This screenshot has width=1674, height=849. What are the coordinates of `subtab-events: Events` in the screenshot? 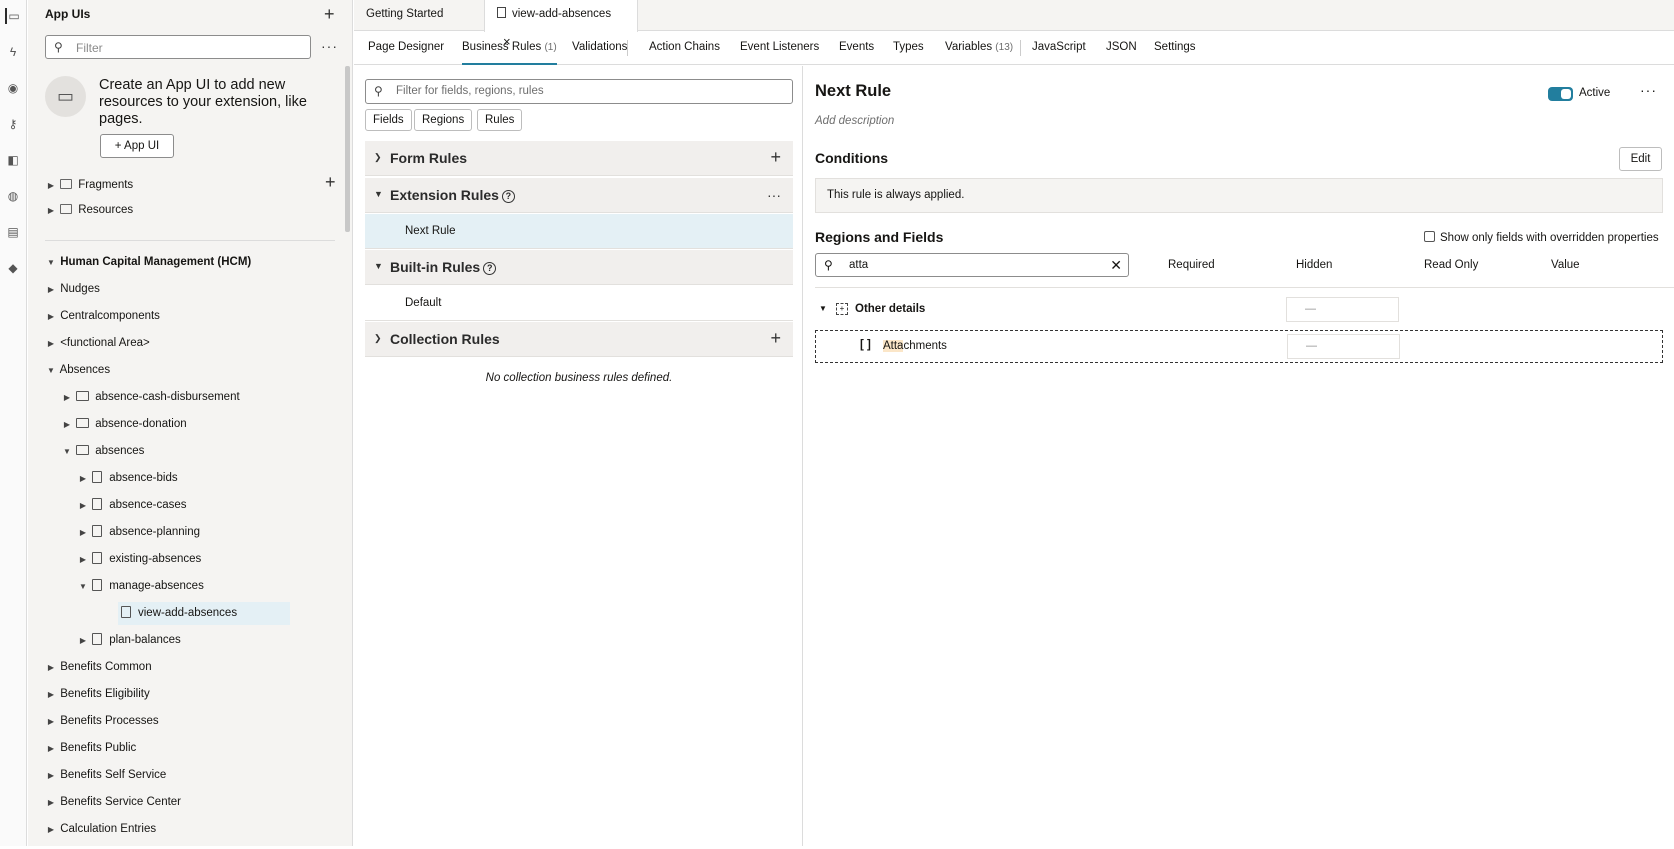 It's located at (856, 48).